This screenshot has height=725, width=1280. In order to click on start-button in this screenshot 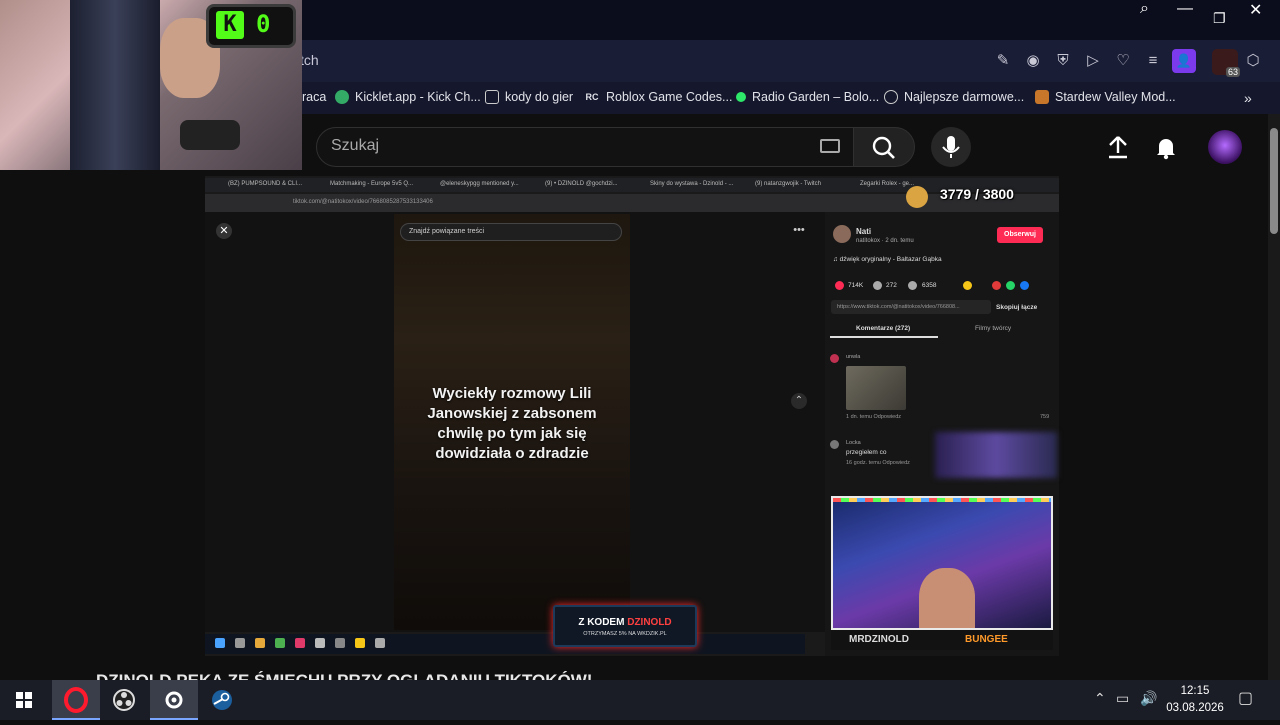, I will do `click(24, 700)`.